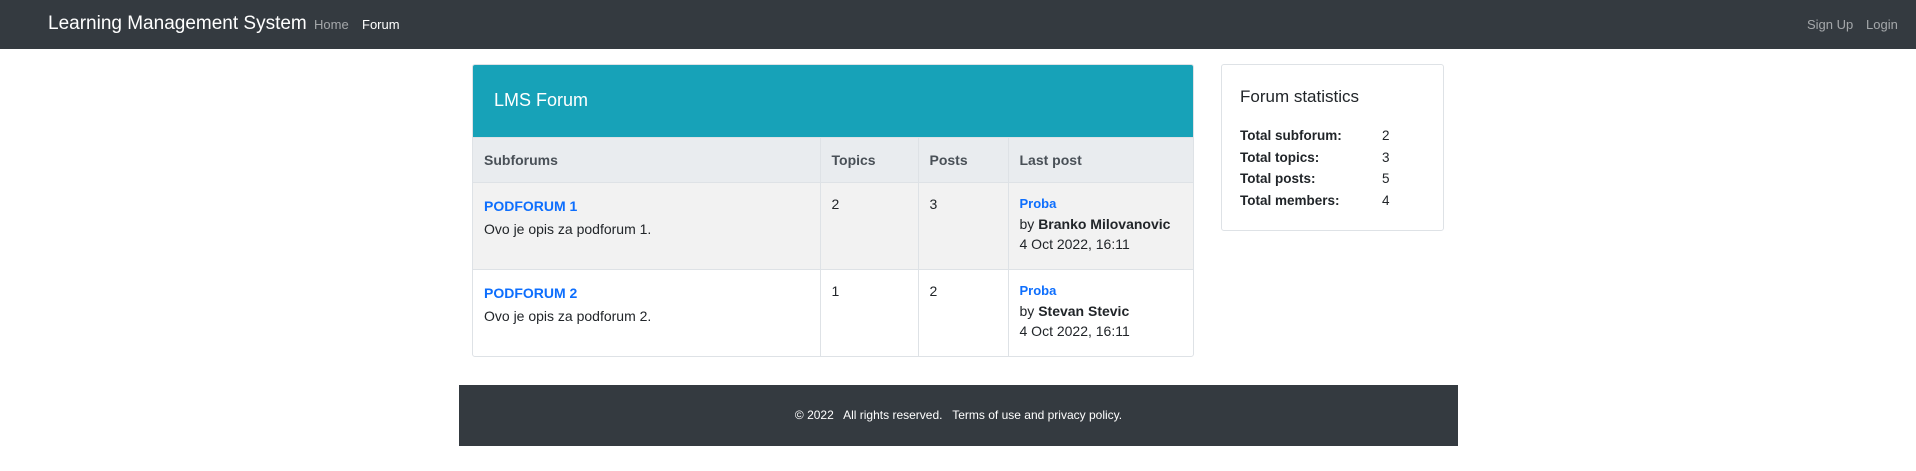 The height and width of the screenshot is (471, 1916). What do you see at coordinates (963, 226) in the screenshot?
I see `posts-cell: 3` at bounding box center [963, 226].